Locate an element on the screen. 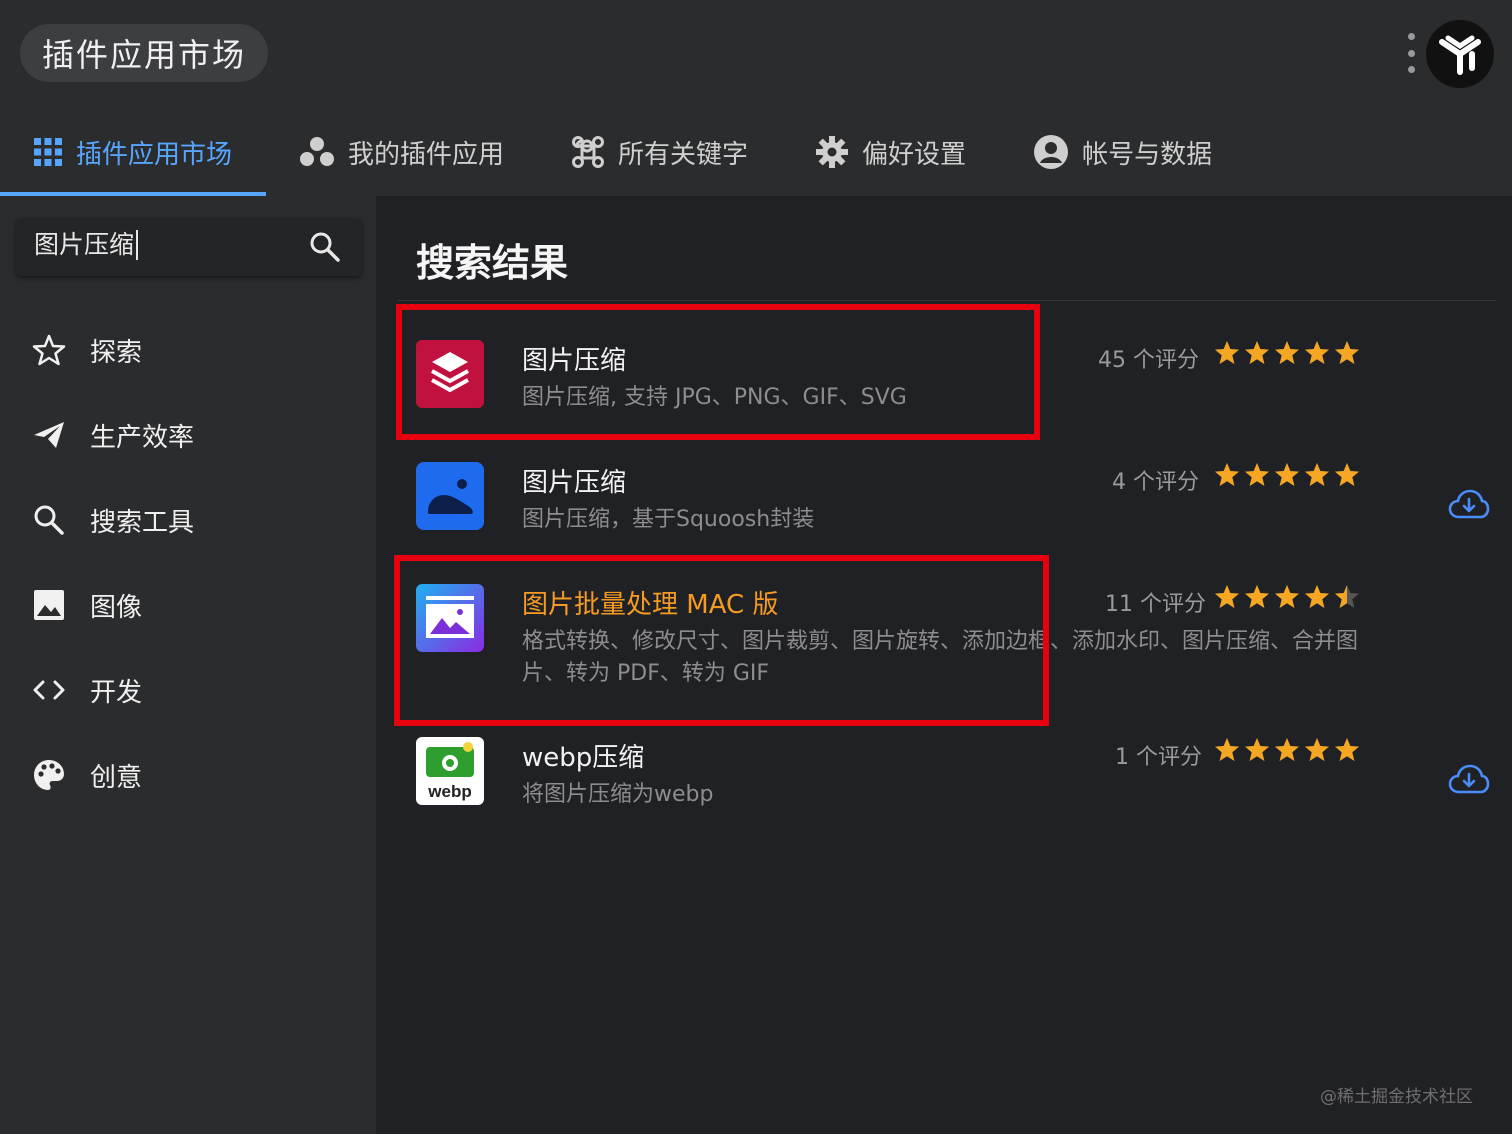 This screenshot has width=1512, height=1134. sidebar-item-explore: 探索 is located at coordinates (87, 350).